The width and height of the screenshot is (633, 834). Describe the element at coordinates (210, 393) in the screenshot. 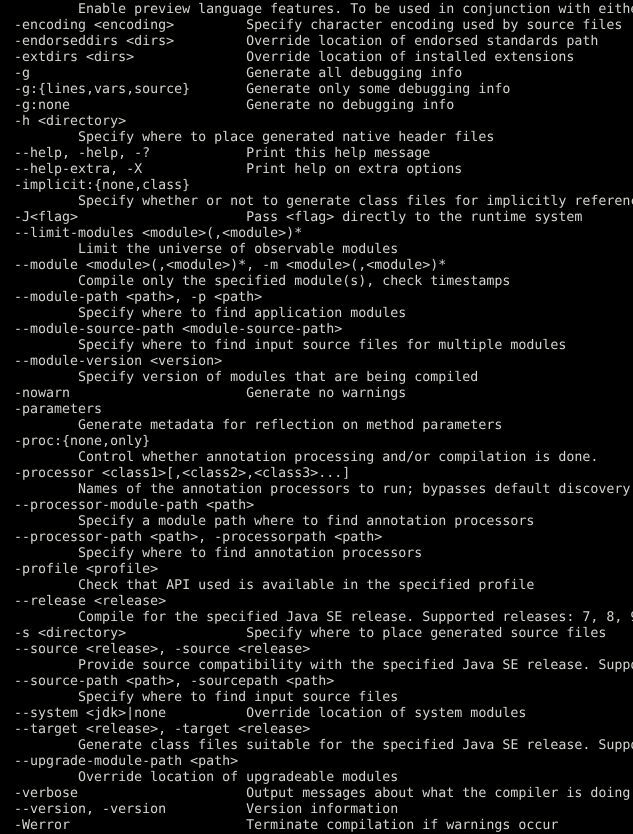

I see `terminal-line: -nowarn Generate no warnings` at that location.